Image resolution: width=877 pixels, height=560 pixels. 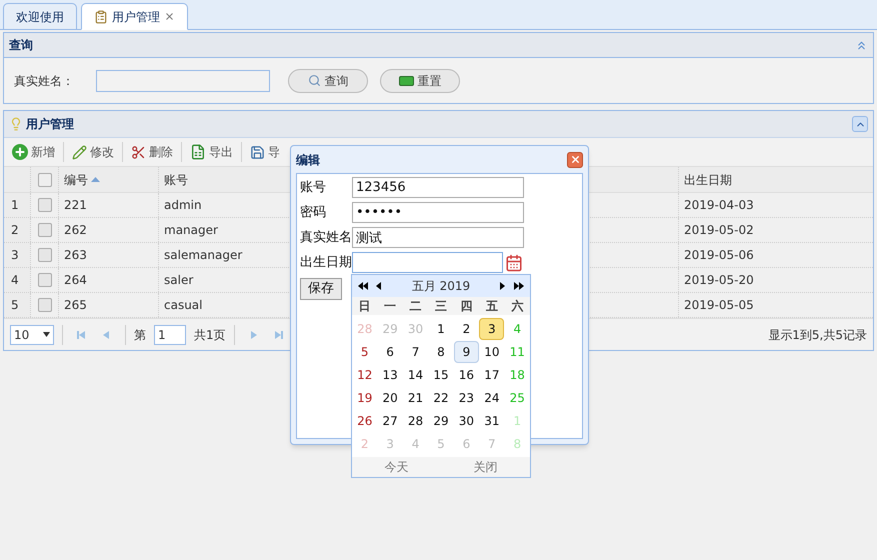 I want to click on day-cell: 24, so click(x=491, y=397).